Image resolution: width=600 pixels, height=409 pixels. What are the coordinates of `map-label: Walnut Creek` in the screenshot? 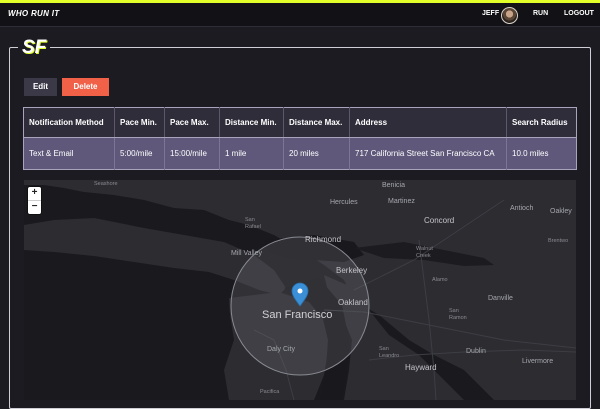 It's located at (424, 252).